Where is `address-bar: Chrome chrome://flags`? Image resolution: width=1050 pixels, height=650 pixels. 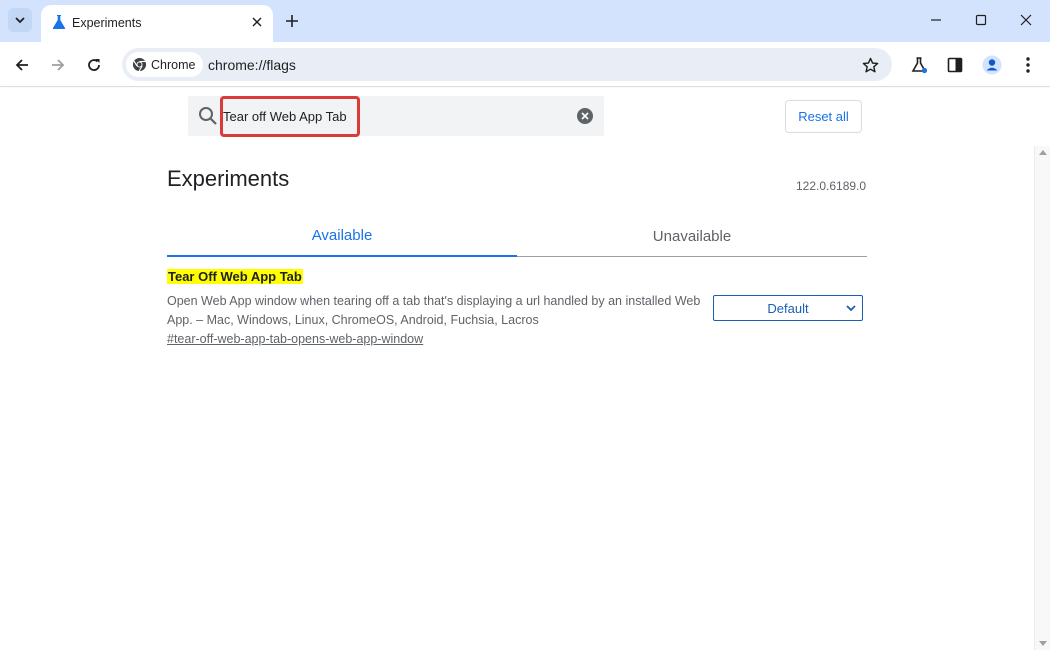
address-bar: Chrome chrome://flags is located at coordinates (507, 64).